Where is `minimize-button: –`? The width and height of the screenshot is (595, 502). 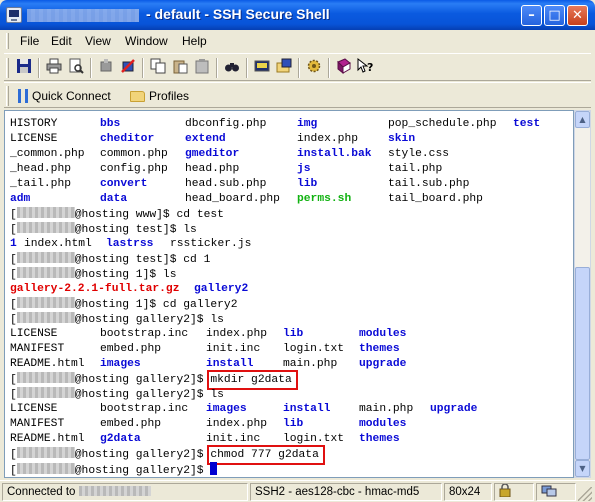
minimize-button: – is located at coordinates (531, 15).